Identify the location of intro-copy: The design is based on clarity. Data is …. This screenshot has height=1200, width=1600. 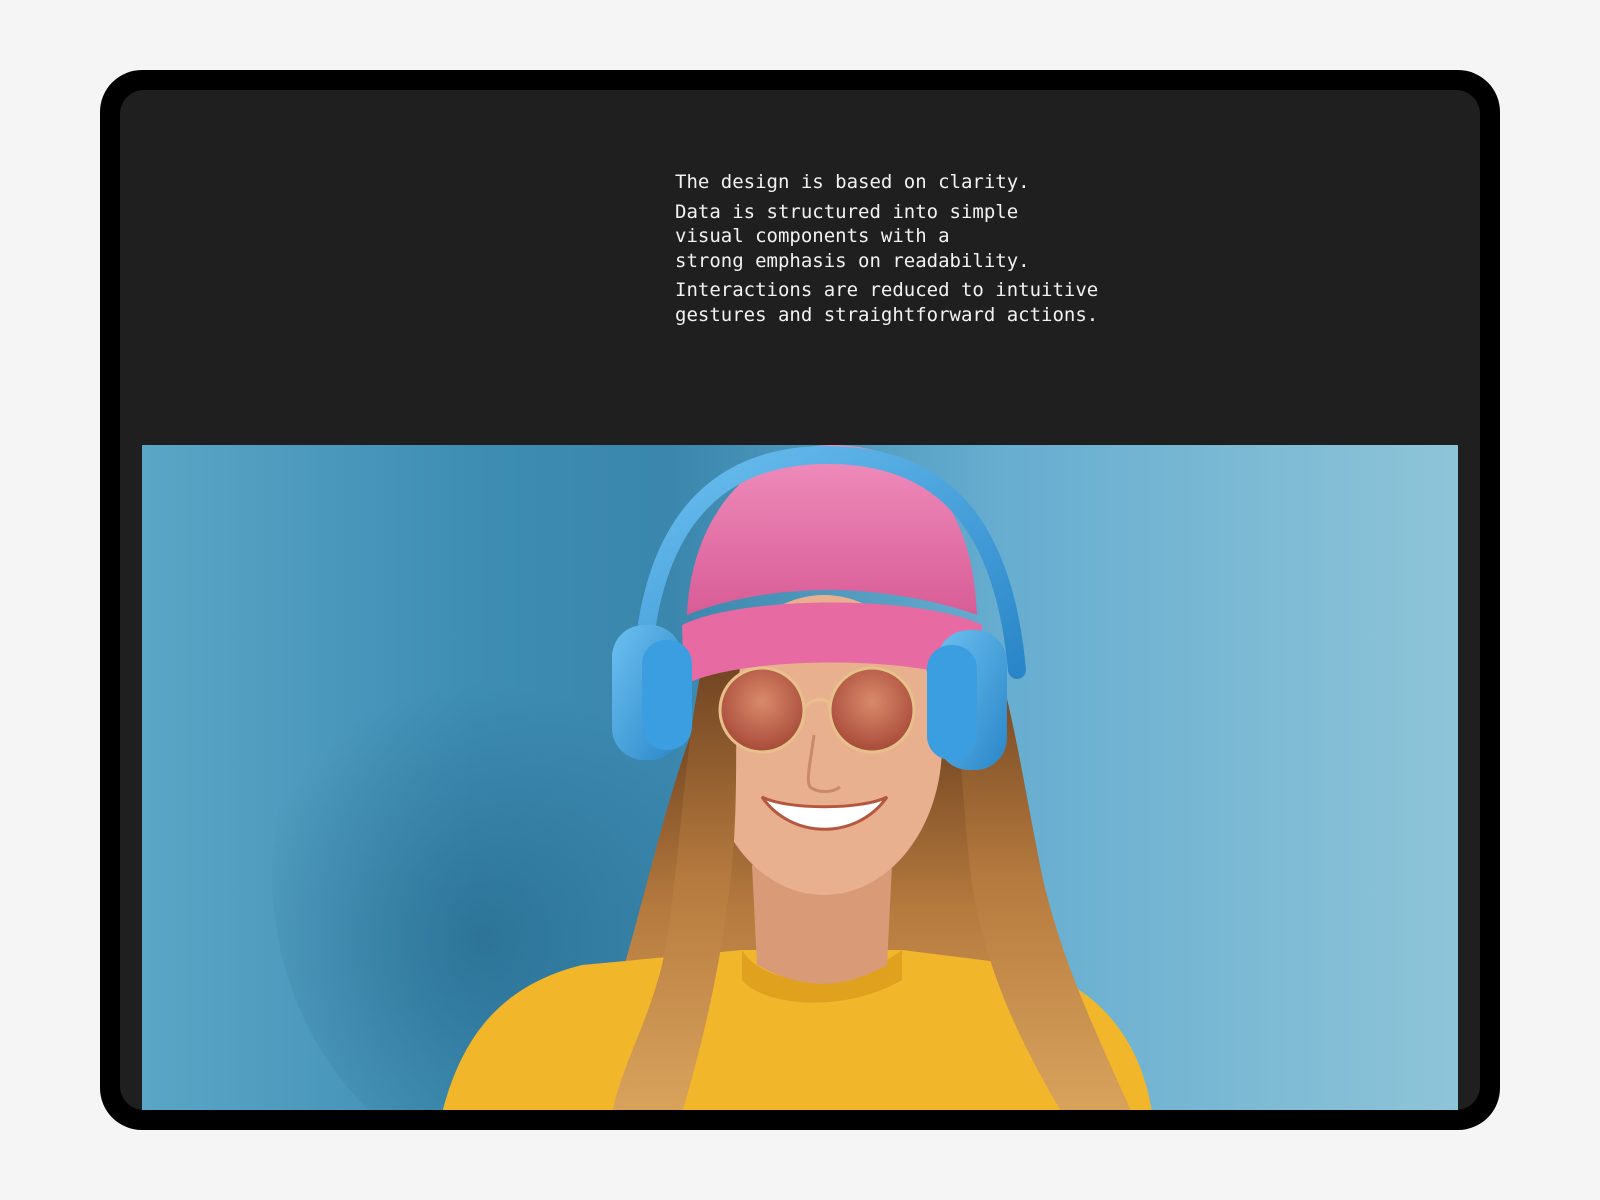
(935, 251).